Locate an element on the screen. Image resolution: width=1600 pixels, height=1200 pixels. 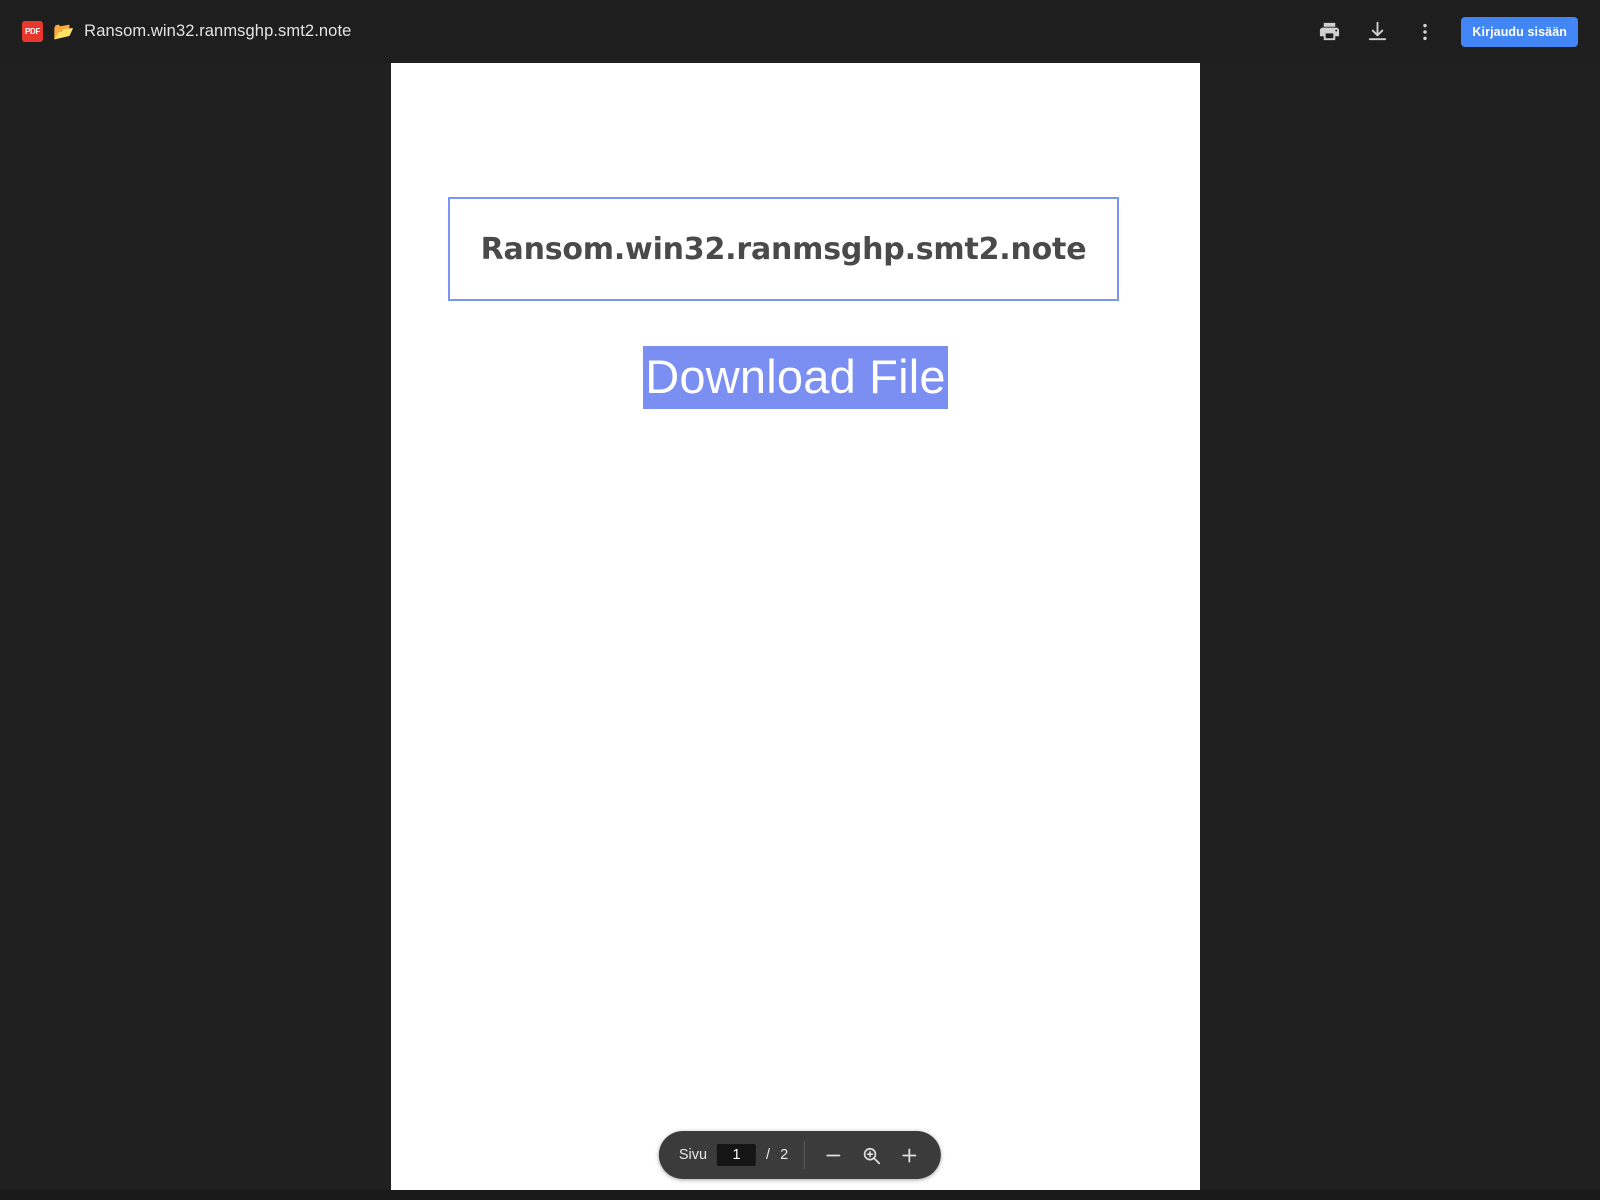
zoom-level-button is located at coordinates (871, 1155).